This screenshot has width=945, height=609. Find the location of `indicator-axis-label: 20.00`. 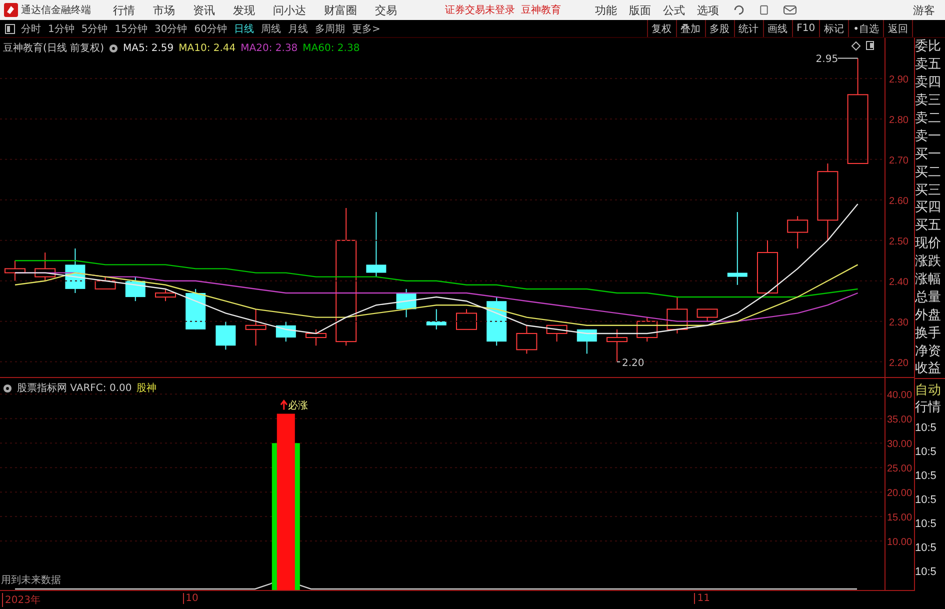

indicator-axis-label: 20.00 is located at coordinates (899, 494).